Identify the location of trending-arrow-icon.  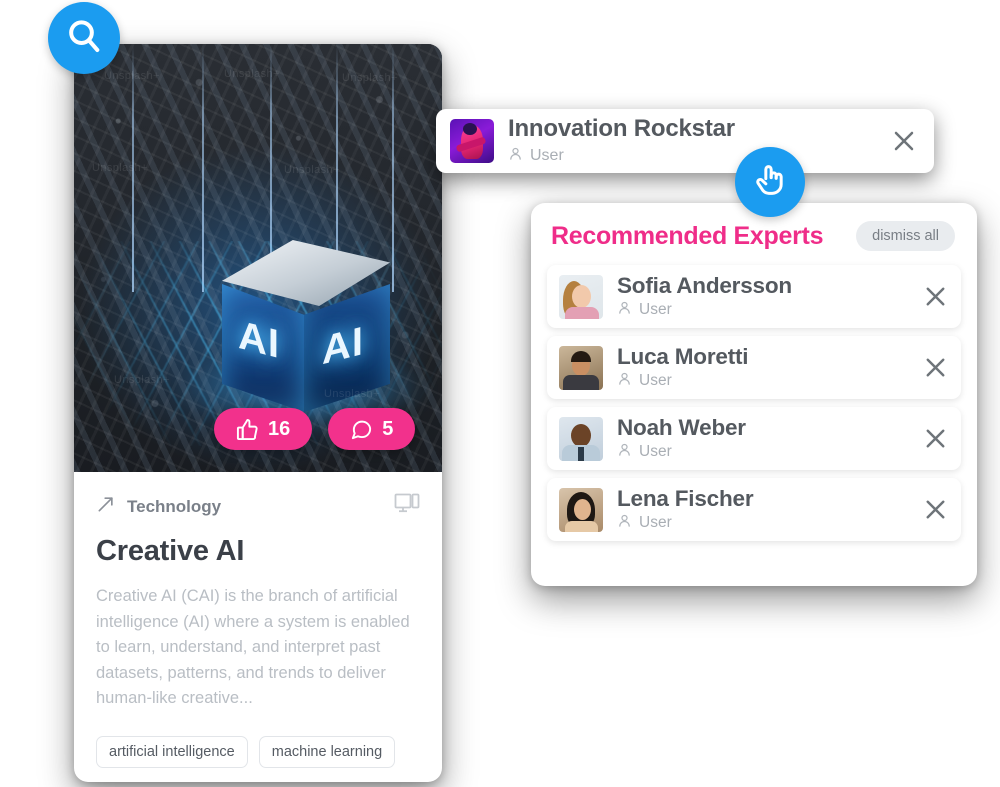
(106, 506).